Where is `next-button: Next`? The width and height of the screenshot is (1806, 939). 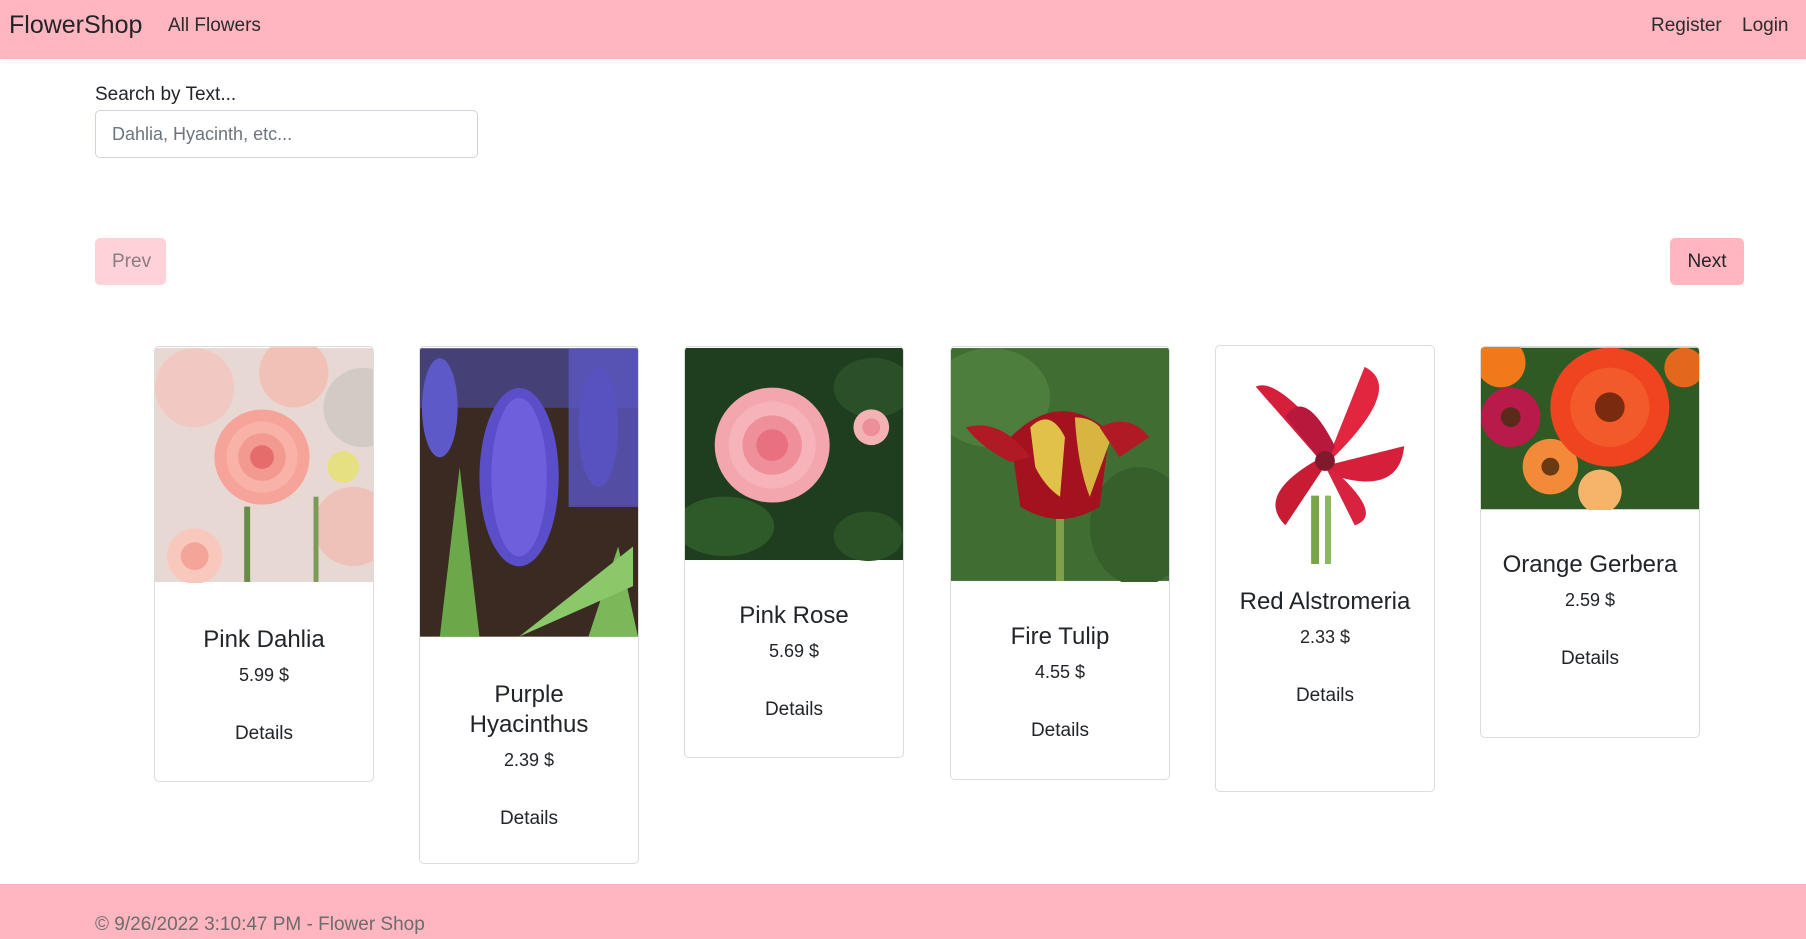
next-button: Next is located at coordinates (1707, 261).